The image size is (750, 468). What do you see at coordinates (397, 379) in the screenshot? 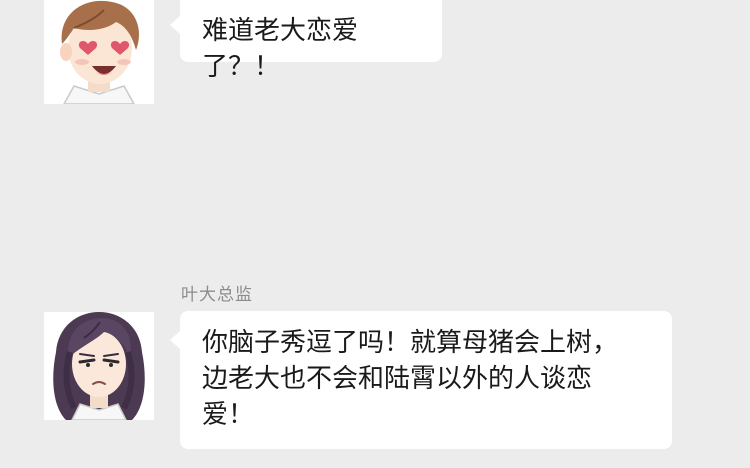
I see `message-text-line: 边老大也不会和陆霄以外的人谈恋` at bounding box center [397, 379].